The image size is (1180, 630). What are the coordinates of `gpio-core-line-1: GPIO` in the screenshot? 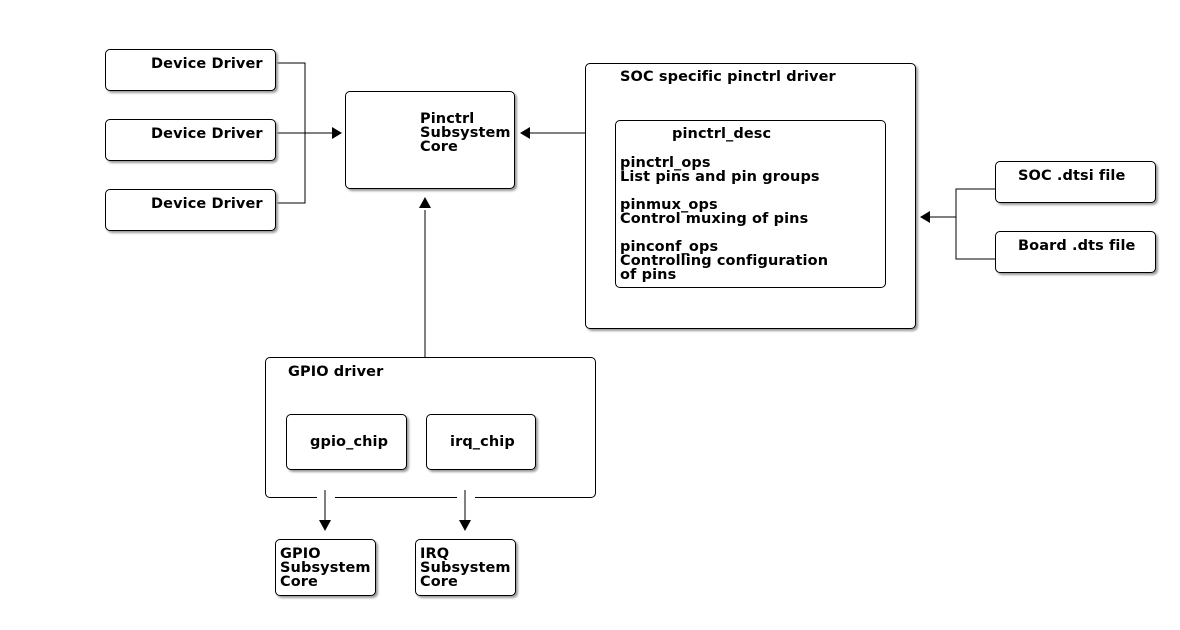 It's located at (300, 554).